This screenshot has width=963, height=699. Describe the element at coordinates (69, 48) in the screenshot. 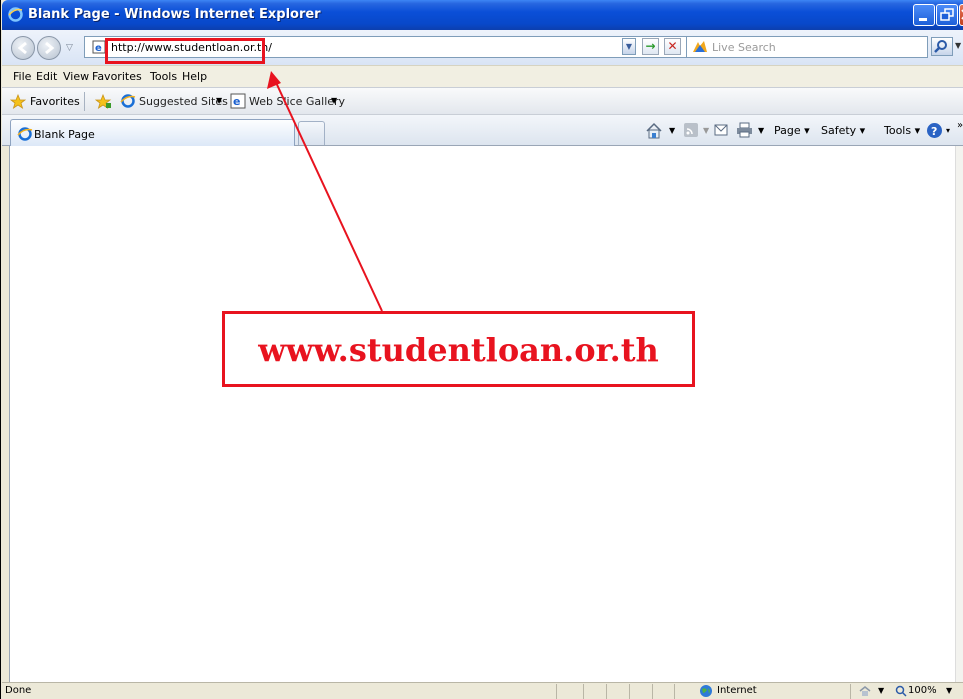

I see `recent-pages-dropdown: ▽` at that location.